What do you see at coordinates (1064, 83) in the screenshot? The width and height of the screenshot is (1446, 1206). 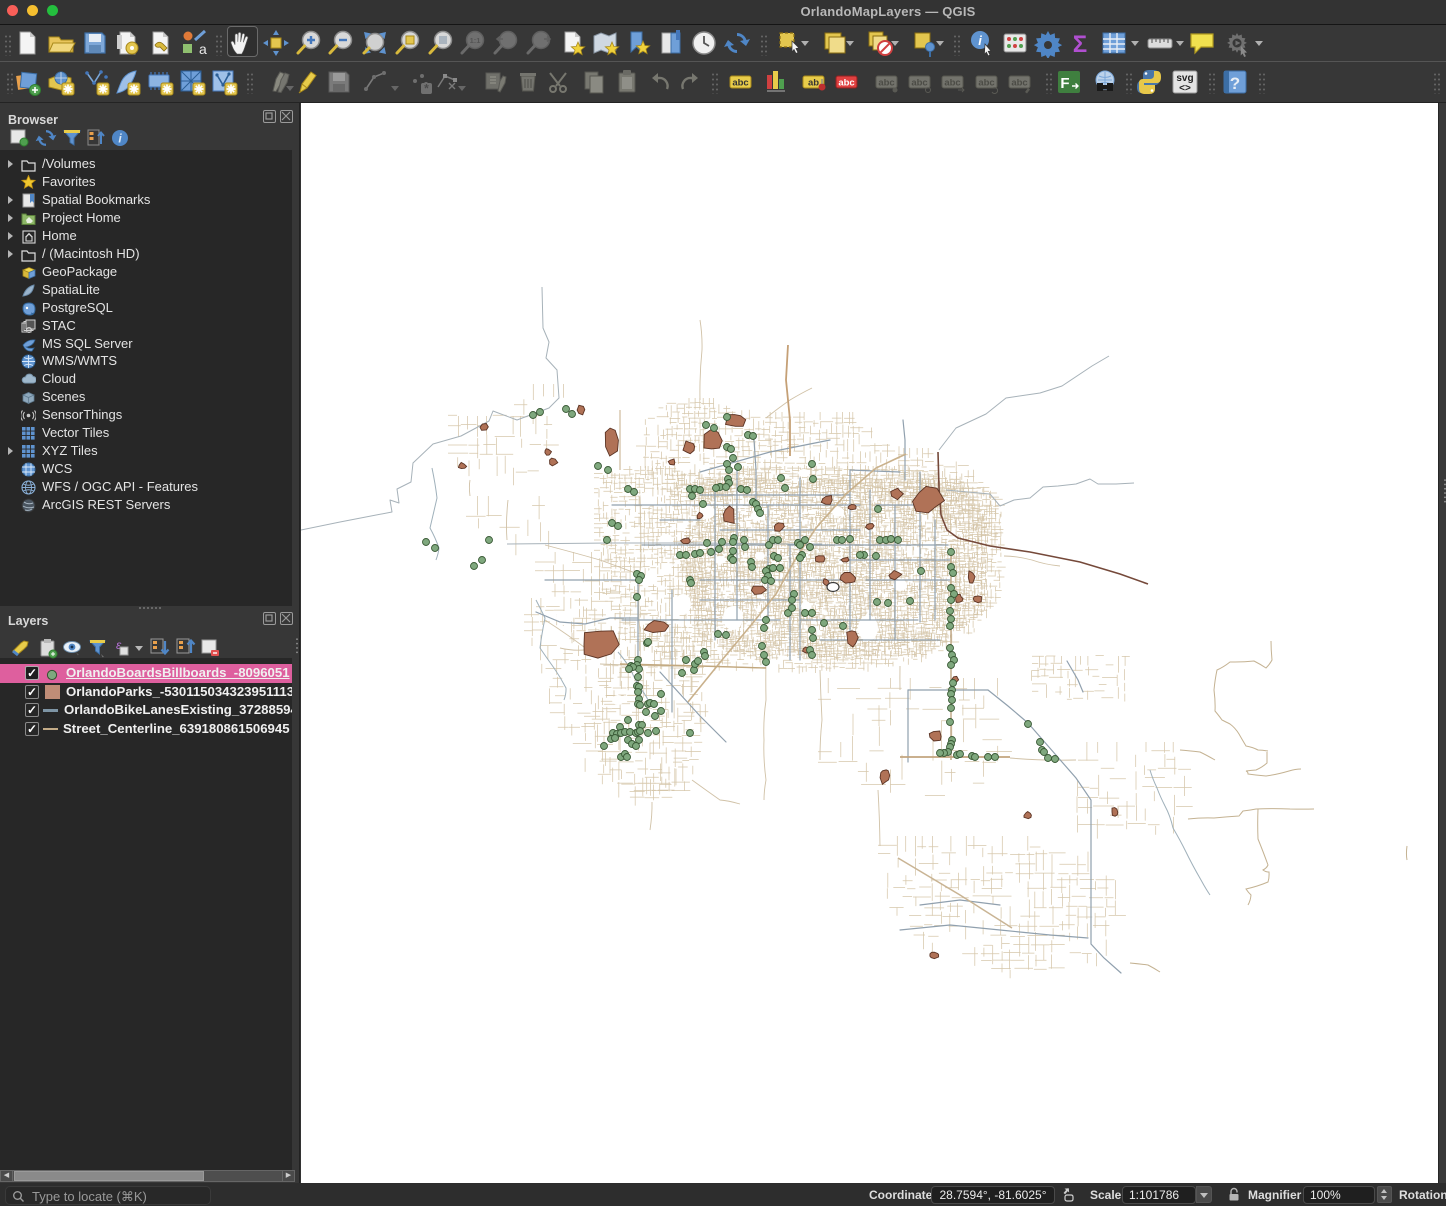 I see `svg-text: F` at bounding box center [1064, 83].